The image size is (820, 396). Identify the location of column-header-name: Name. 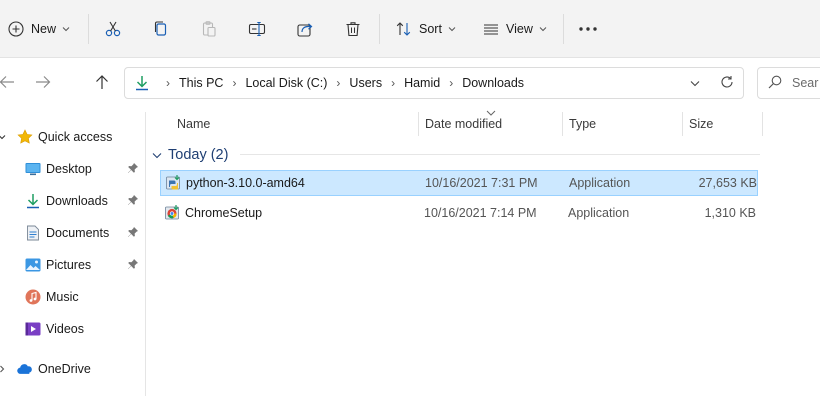
(193, 124).